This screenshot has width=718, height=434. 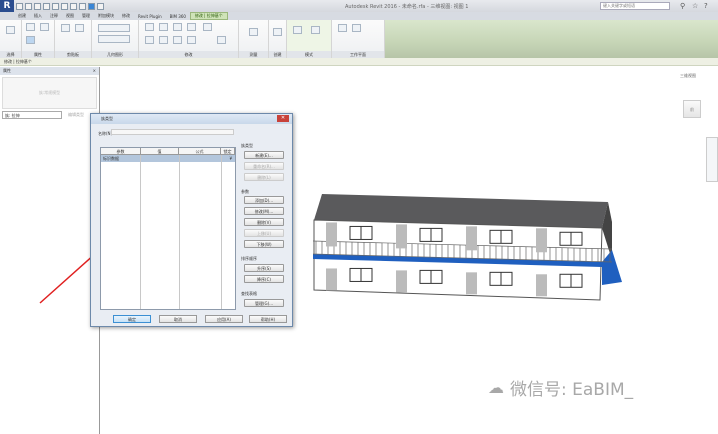 I want to click on cancel-button: 取消, so click(x=178, y=319).